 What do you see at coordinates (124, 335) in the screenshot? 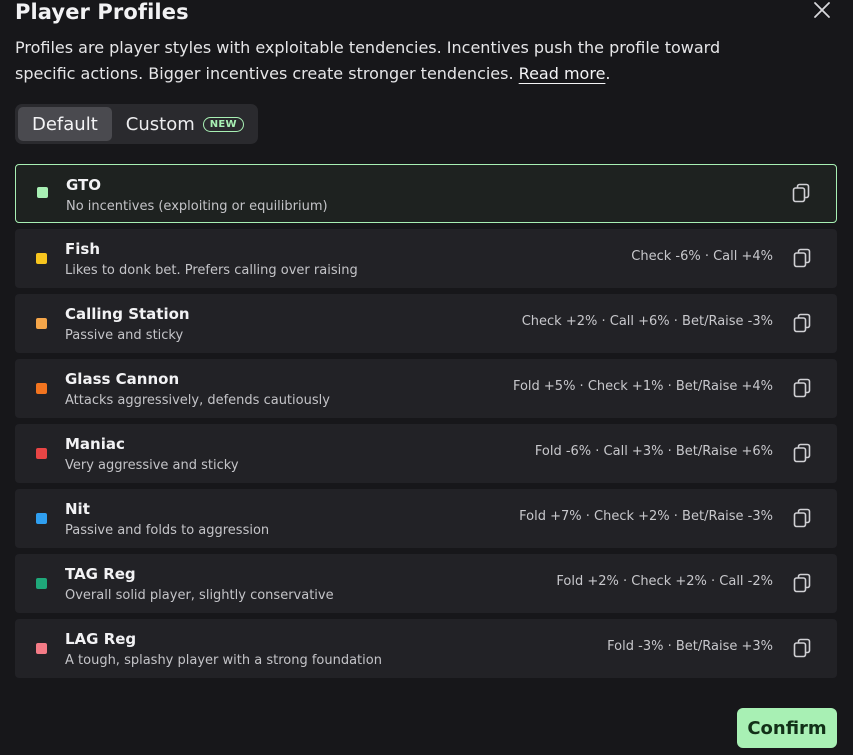
I see `profile-description: Passive and sticky` at bounding box center [124, 335].